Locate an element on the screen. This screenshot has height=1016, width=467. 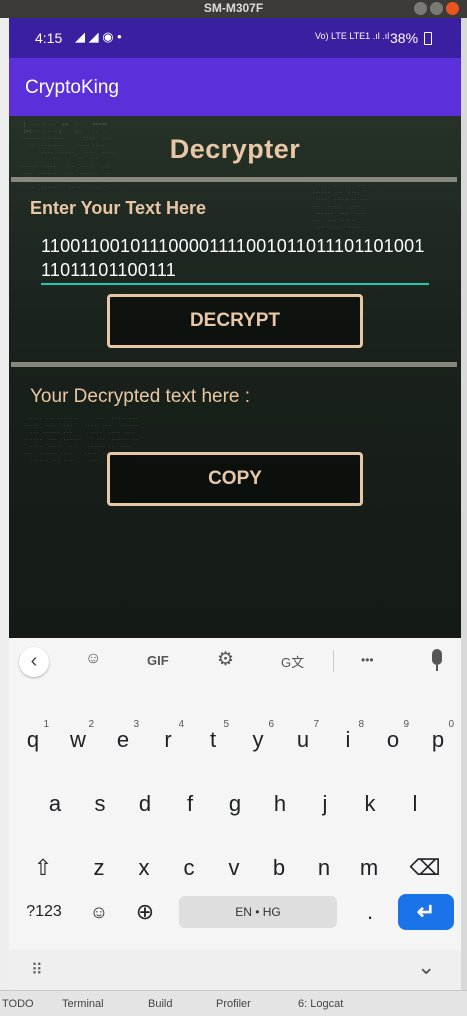
key-p-hint: 0 is located at coordinates (451, 724).